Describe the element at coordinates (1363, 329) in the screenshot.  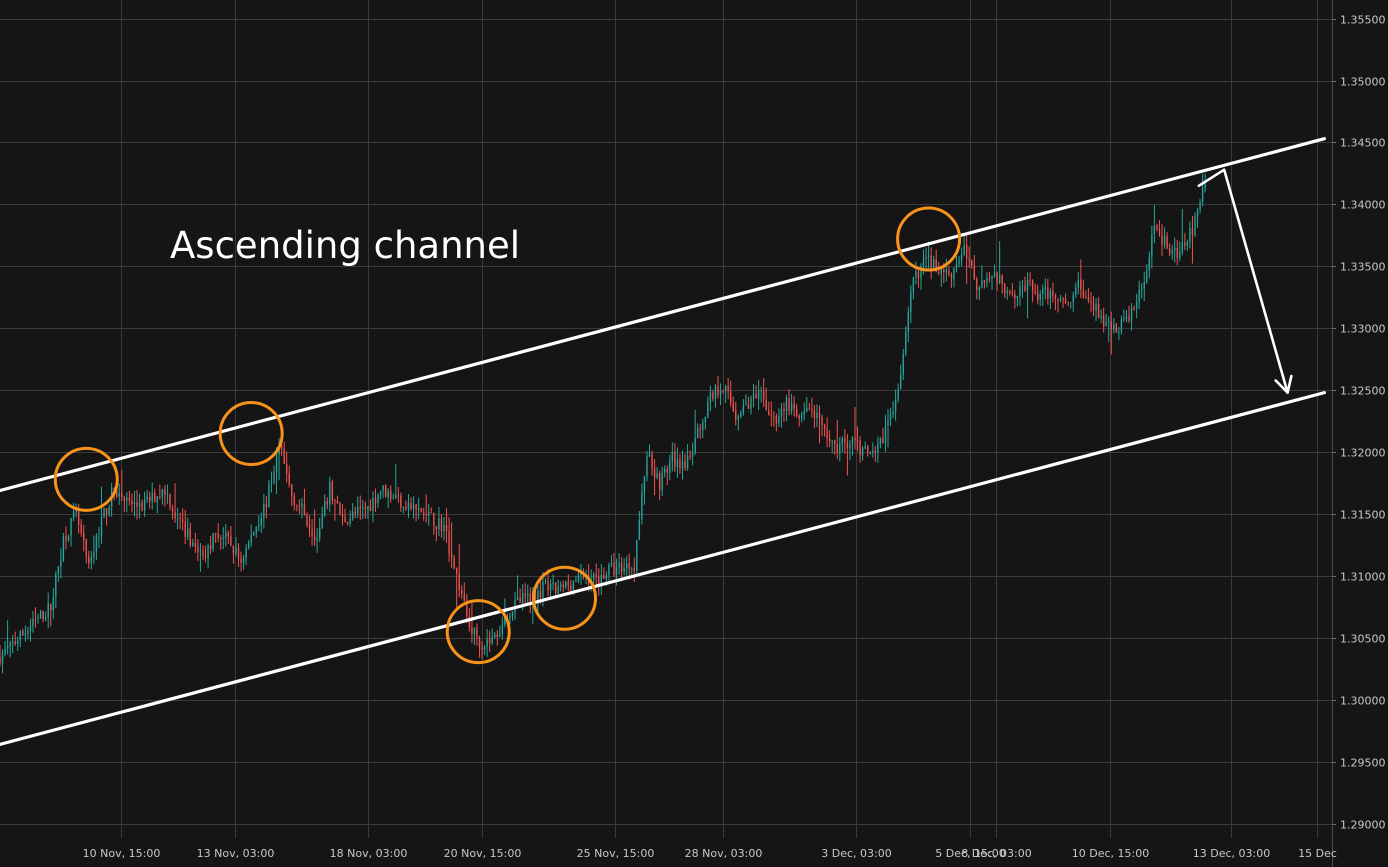
I see `y-tick-label: 1.33000` at that location.